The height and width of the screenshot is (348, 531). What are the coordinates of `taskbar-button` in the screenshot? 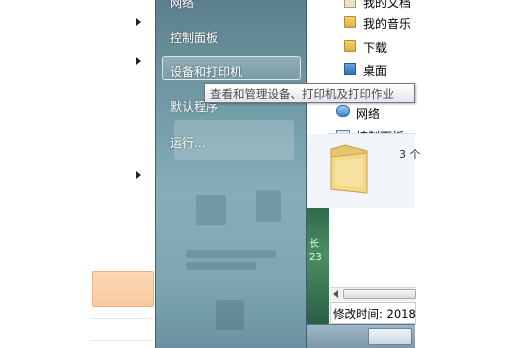 It's located at (390, 336).